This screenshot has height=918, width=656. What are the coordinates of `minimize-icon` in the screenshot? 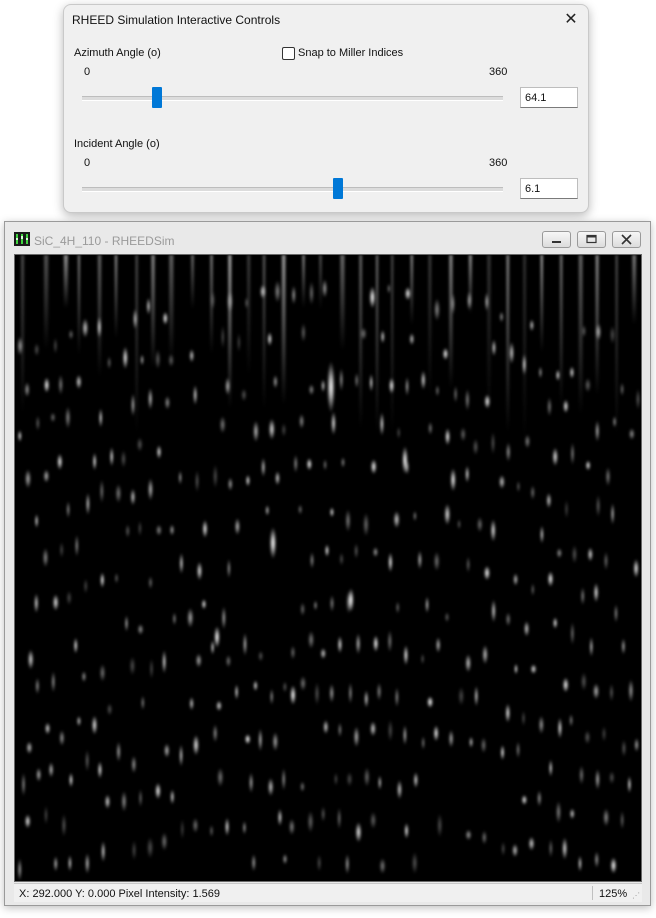 It's located at (556, 239).